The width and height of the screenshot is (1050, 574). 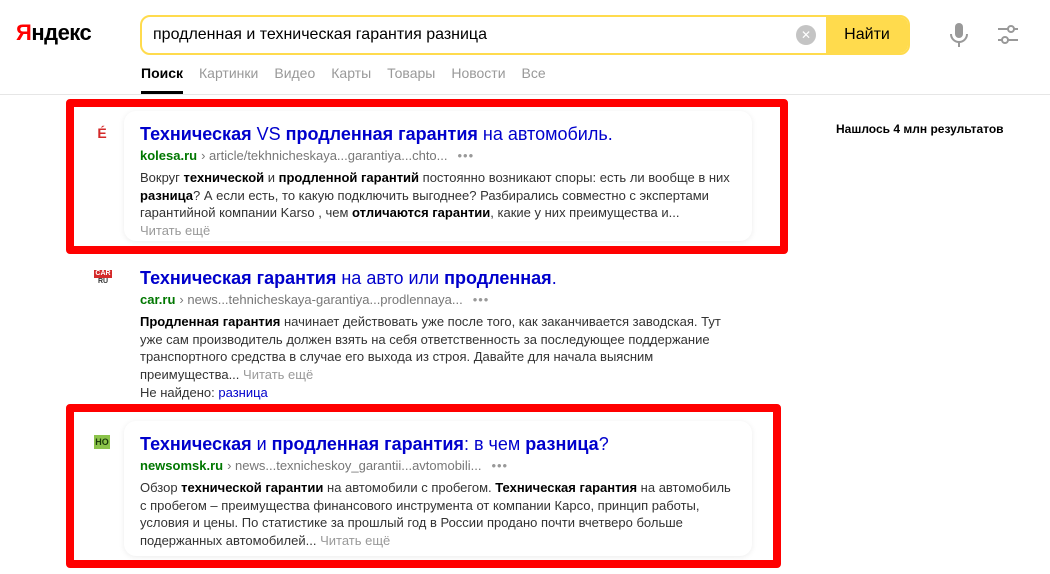 I want to click on filters-icon, so click(x=1008, y=35).